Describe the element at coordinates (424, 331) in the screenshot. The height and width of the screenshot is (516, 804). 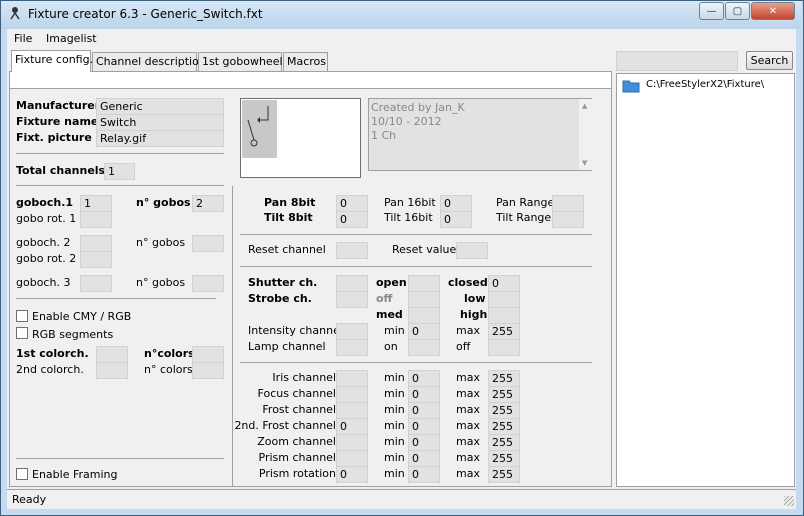
I see `intensity-min-field: 0` at that location.